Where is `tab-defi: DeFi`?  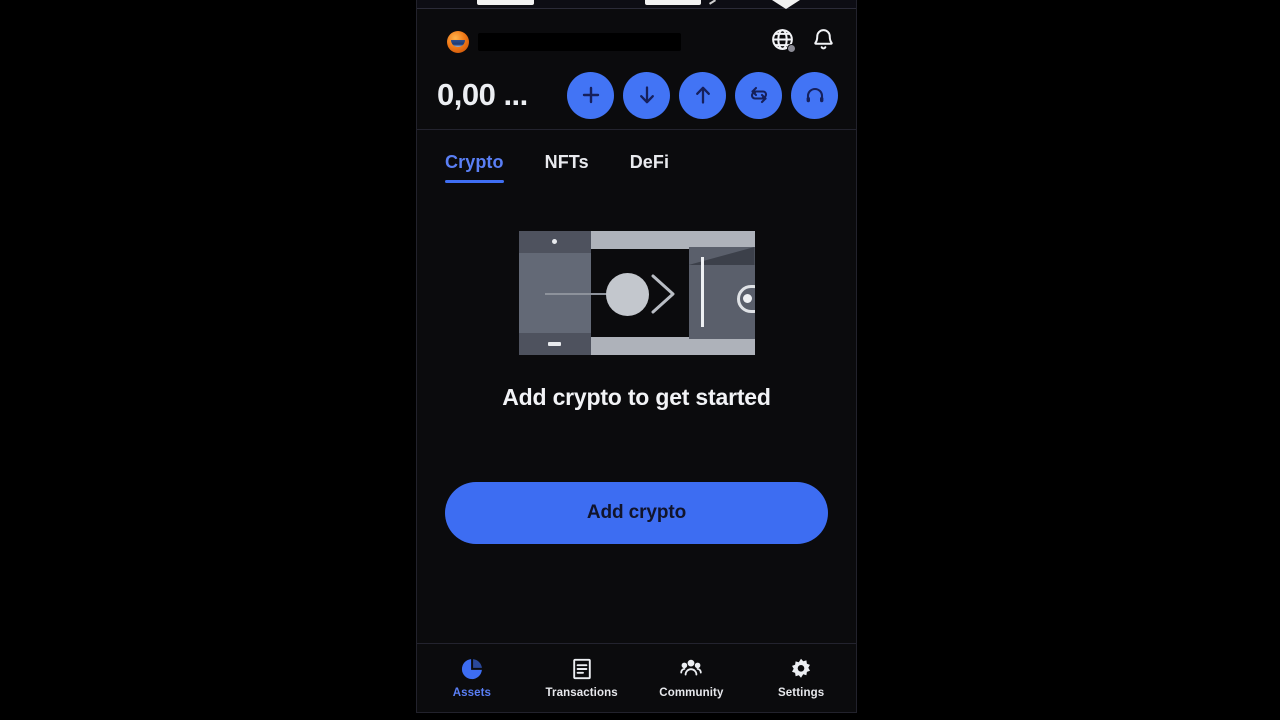 tab-defi: DeFi is located at coordinates (649, 173).